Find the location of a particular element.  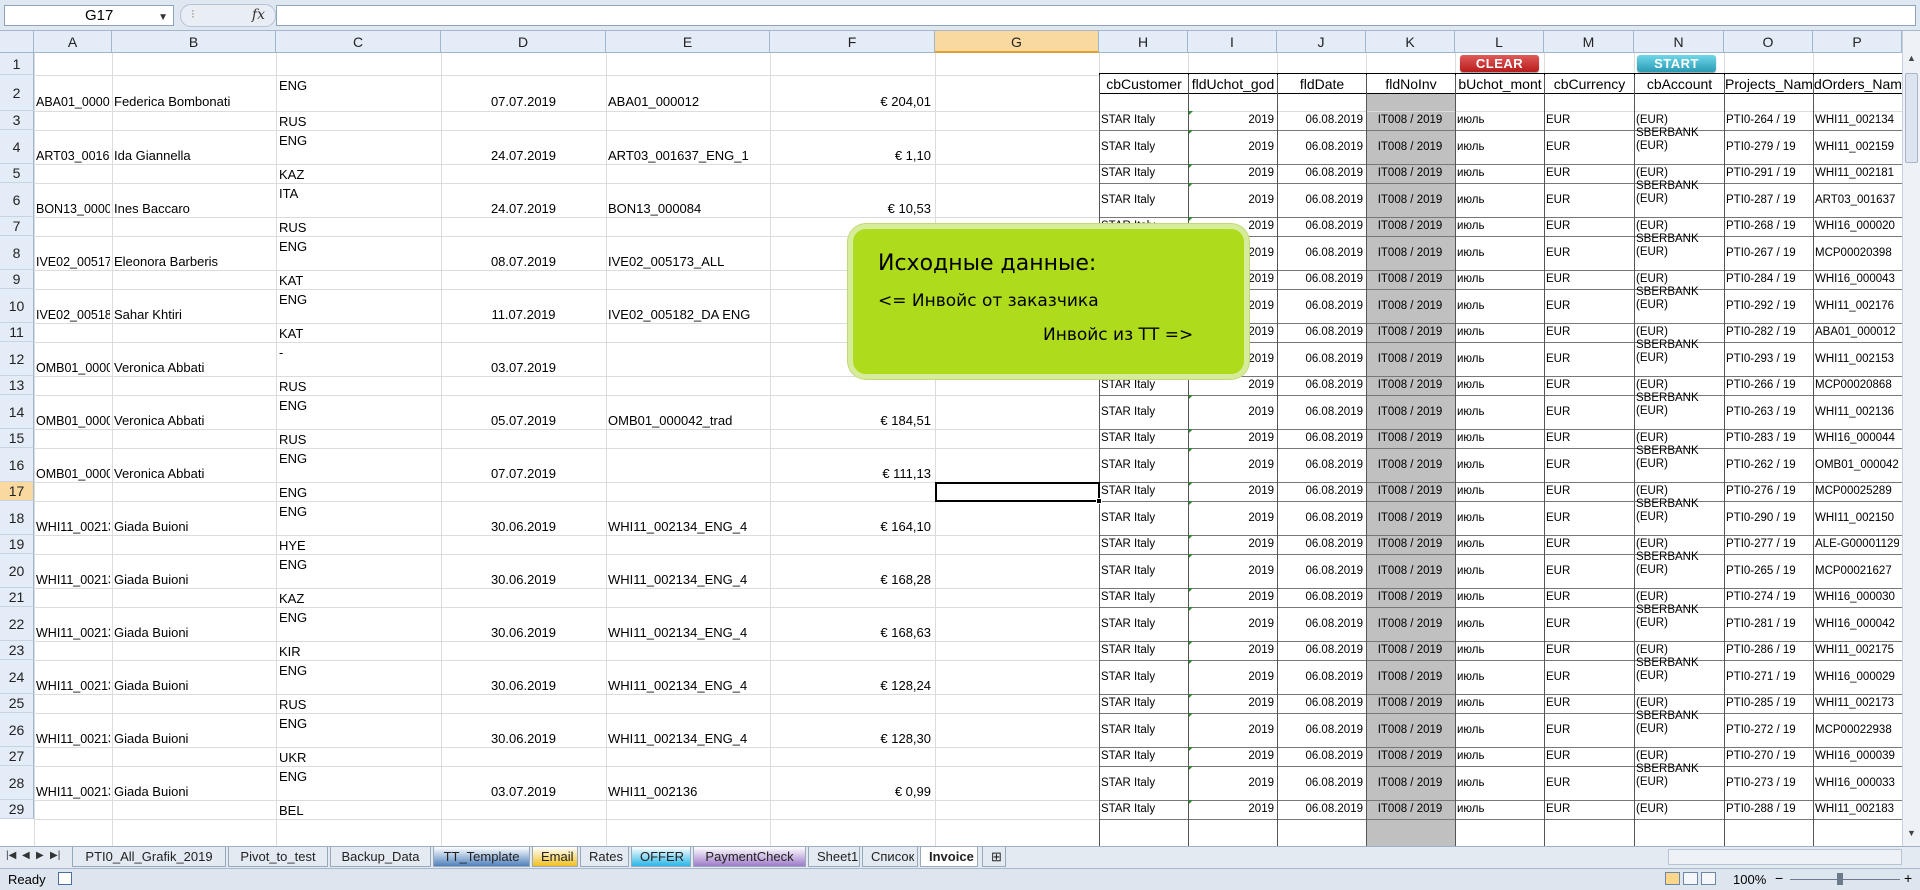

cell-order: OMB01_000042_trad is located at coordinates (688, 420).